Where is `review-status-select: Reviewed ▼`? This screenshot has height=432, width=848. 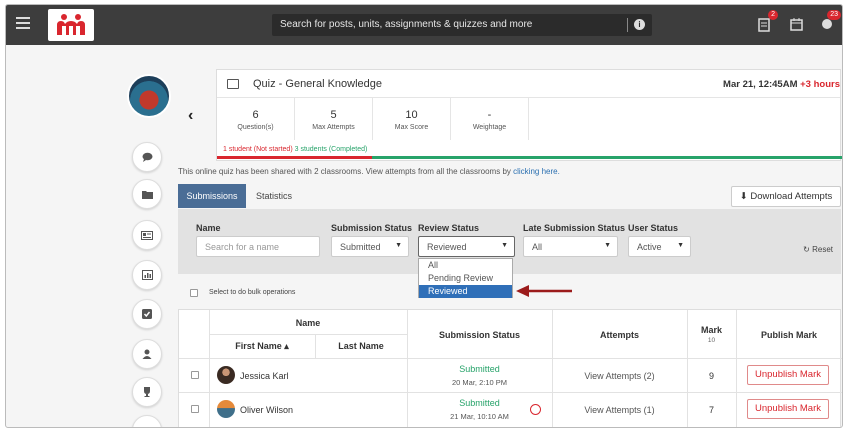 review-status-select: Reviewed ▼ is located at coordinates (466, 246).